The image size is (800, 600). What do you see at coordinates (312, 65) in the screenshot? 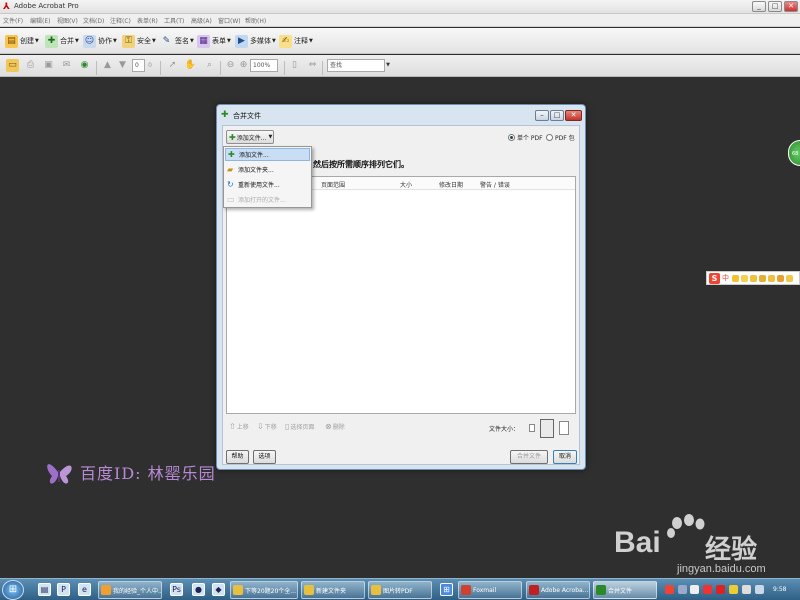
I see `fit-width-icon: ⇔` at bounding box center [312, 65].